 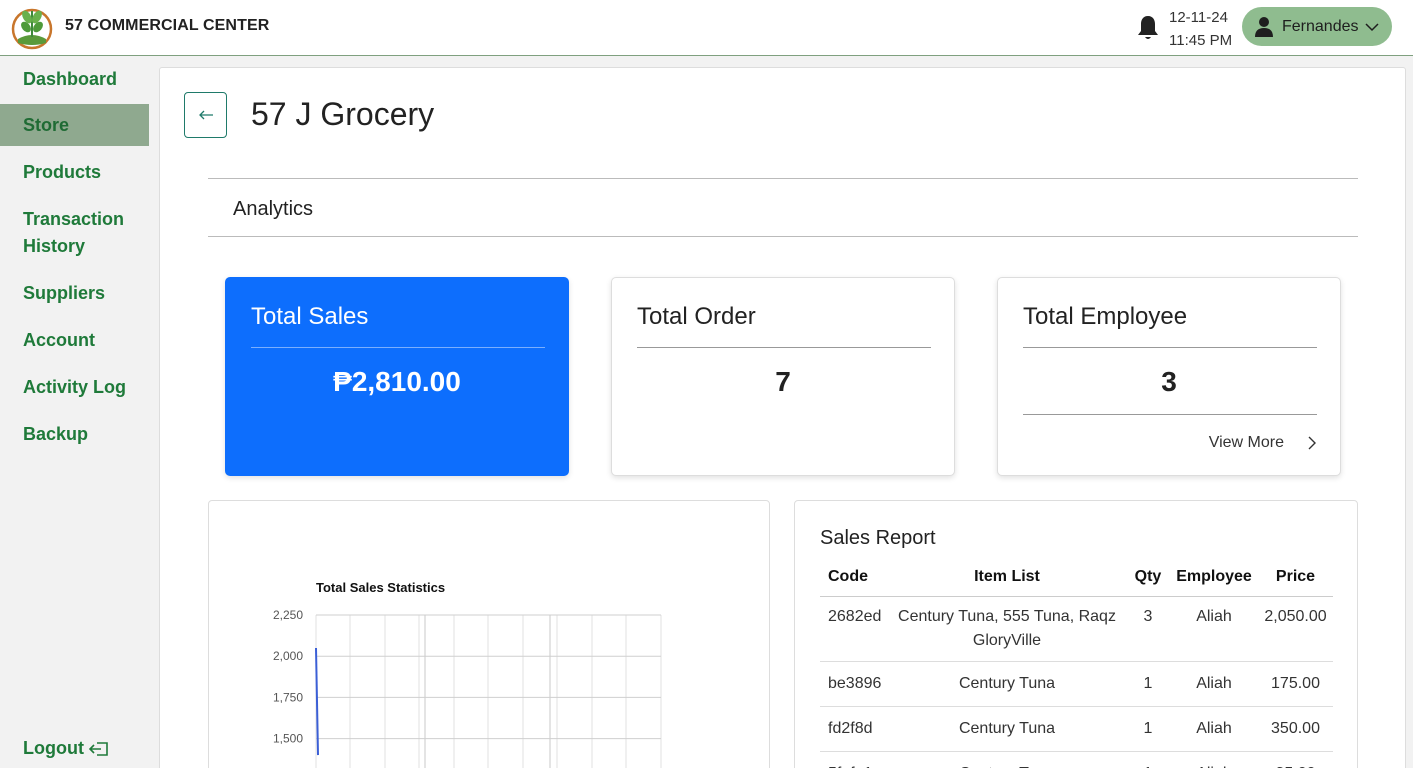 What do you see at coordinates (854, 729) in the screenshot?
I see `cell-code: fd2f8d` at bounding box center [854, 729].